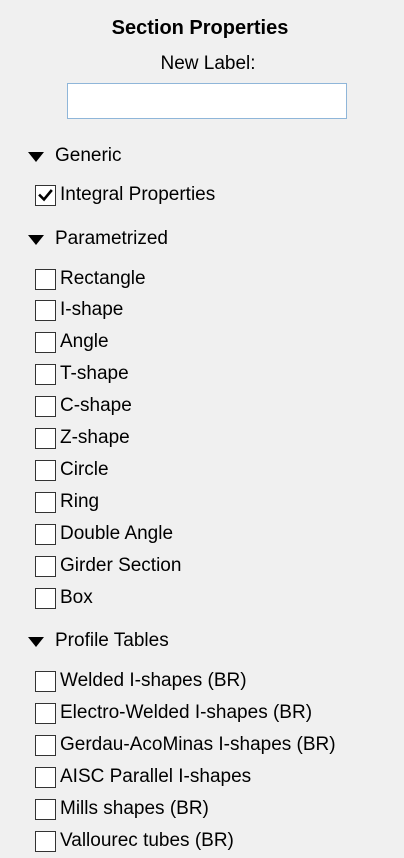  I want to click on checkbox-label: Box, so click(76, 597).